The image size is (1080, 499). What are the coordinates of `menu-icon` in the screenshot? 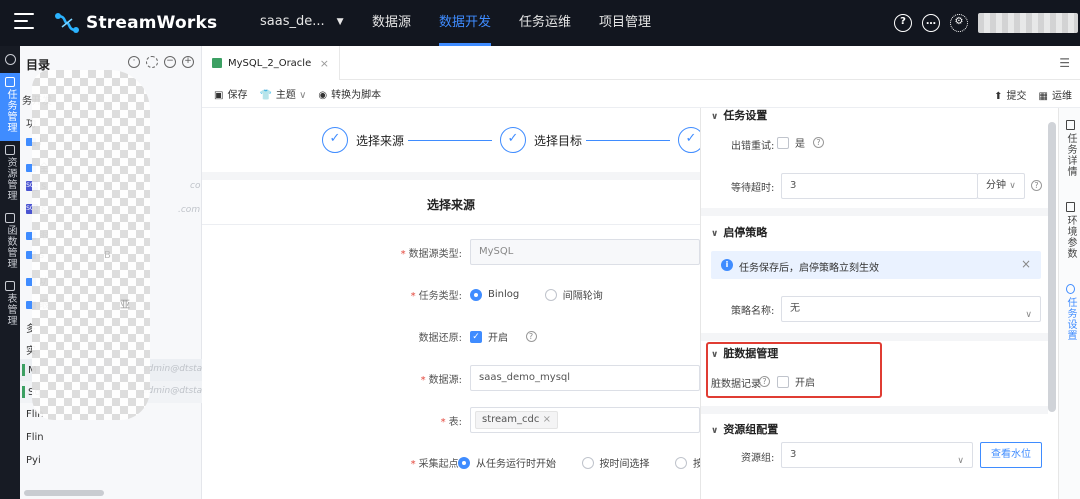 It's located at (24, 22).